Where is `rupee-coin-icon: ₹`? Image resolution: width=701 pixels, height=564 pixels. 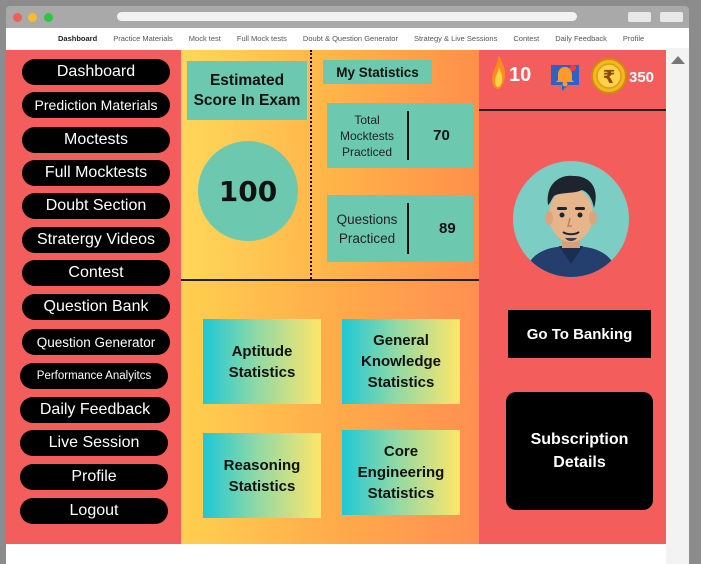
rupee-coin-icon: ₹ is located at coordinates (609, 76).